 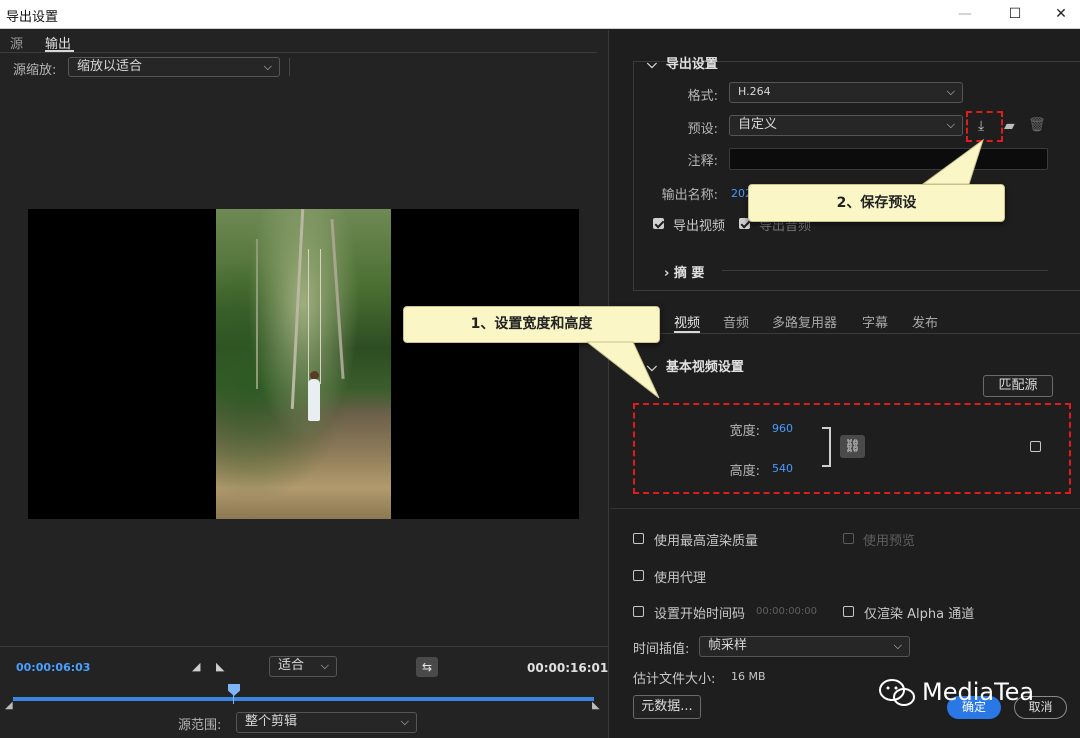 I want to click on format-dropdown: H.264 ⌵, so click(x=846, y=92).